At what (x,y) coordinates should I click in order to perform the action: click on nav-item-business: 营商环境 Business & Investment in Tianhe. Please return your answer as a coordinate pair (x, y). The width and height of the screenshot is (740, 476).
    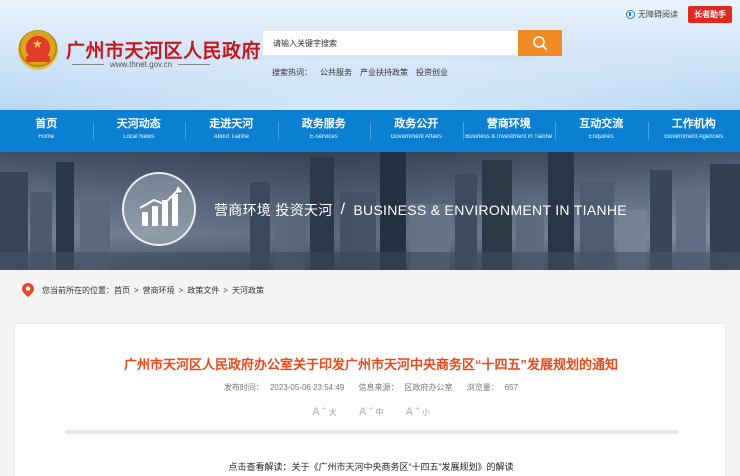
    Looking at the image, I should click on (509, 131).